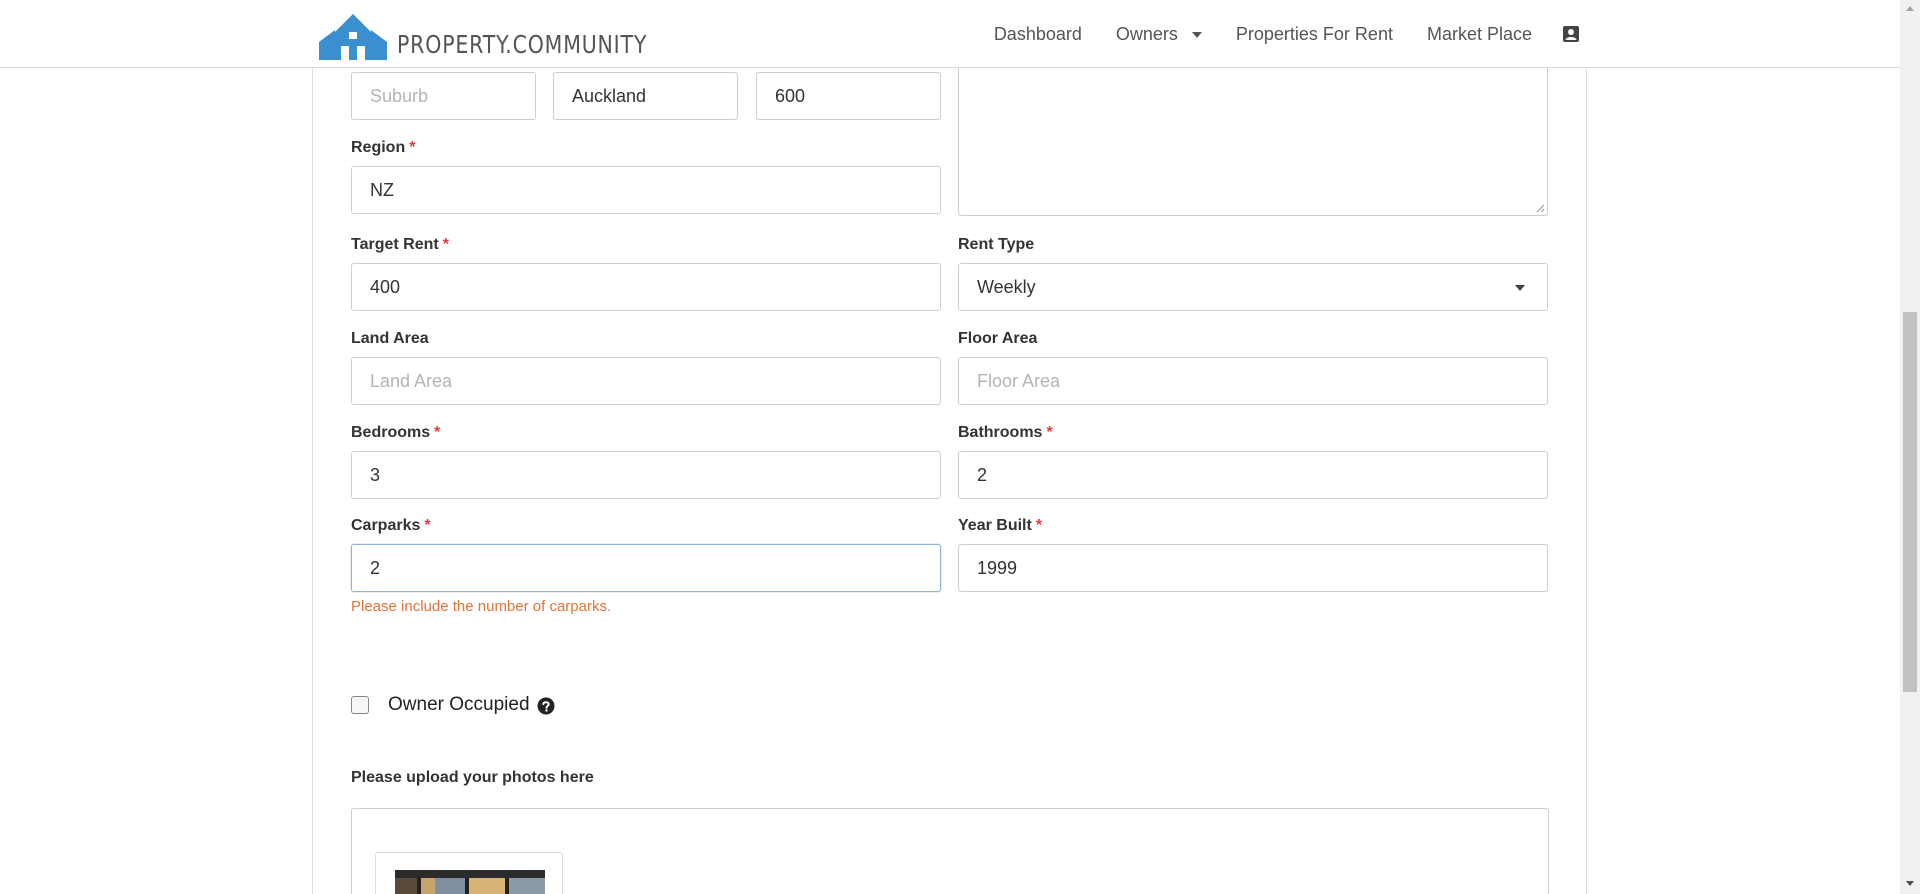 This screenshot has width=1920, height=894. Describe the element at coordinates (443, 96) in the screenshot. I see `suburb-input: Suburb` at that location.